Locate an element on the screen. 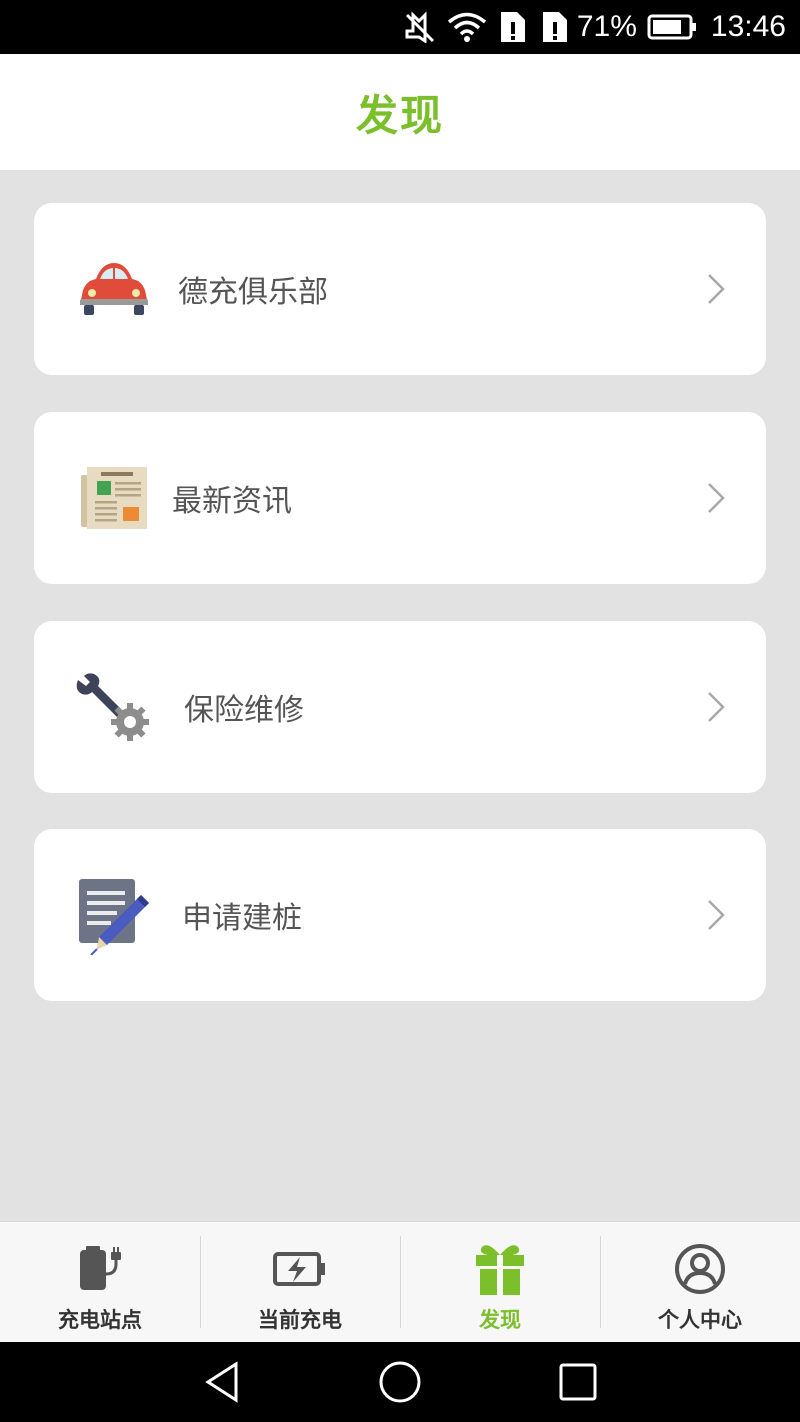 The width and height of the screenshot is (800, 1422). wifi-icon is located at coordinates (467, 27).